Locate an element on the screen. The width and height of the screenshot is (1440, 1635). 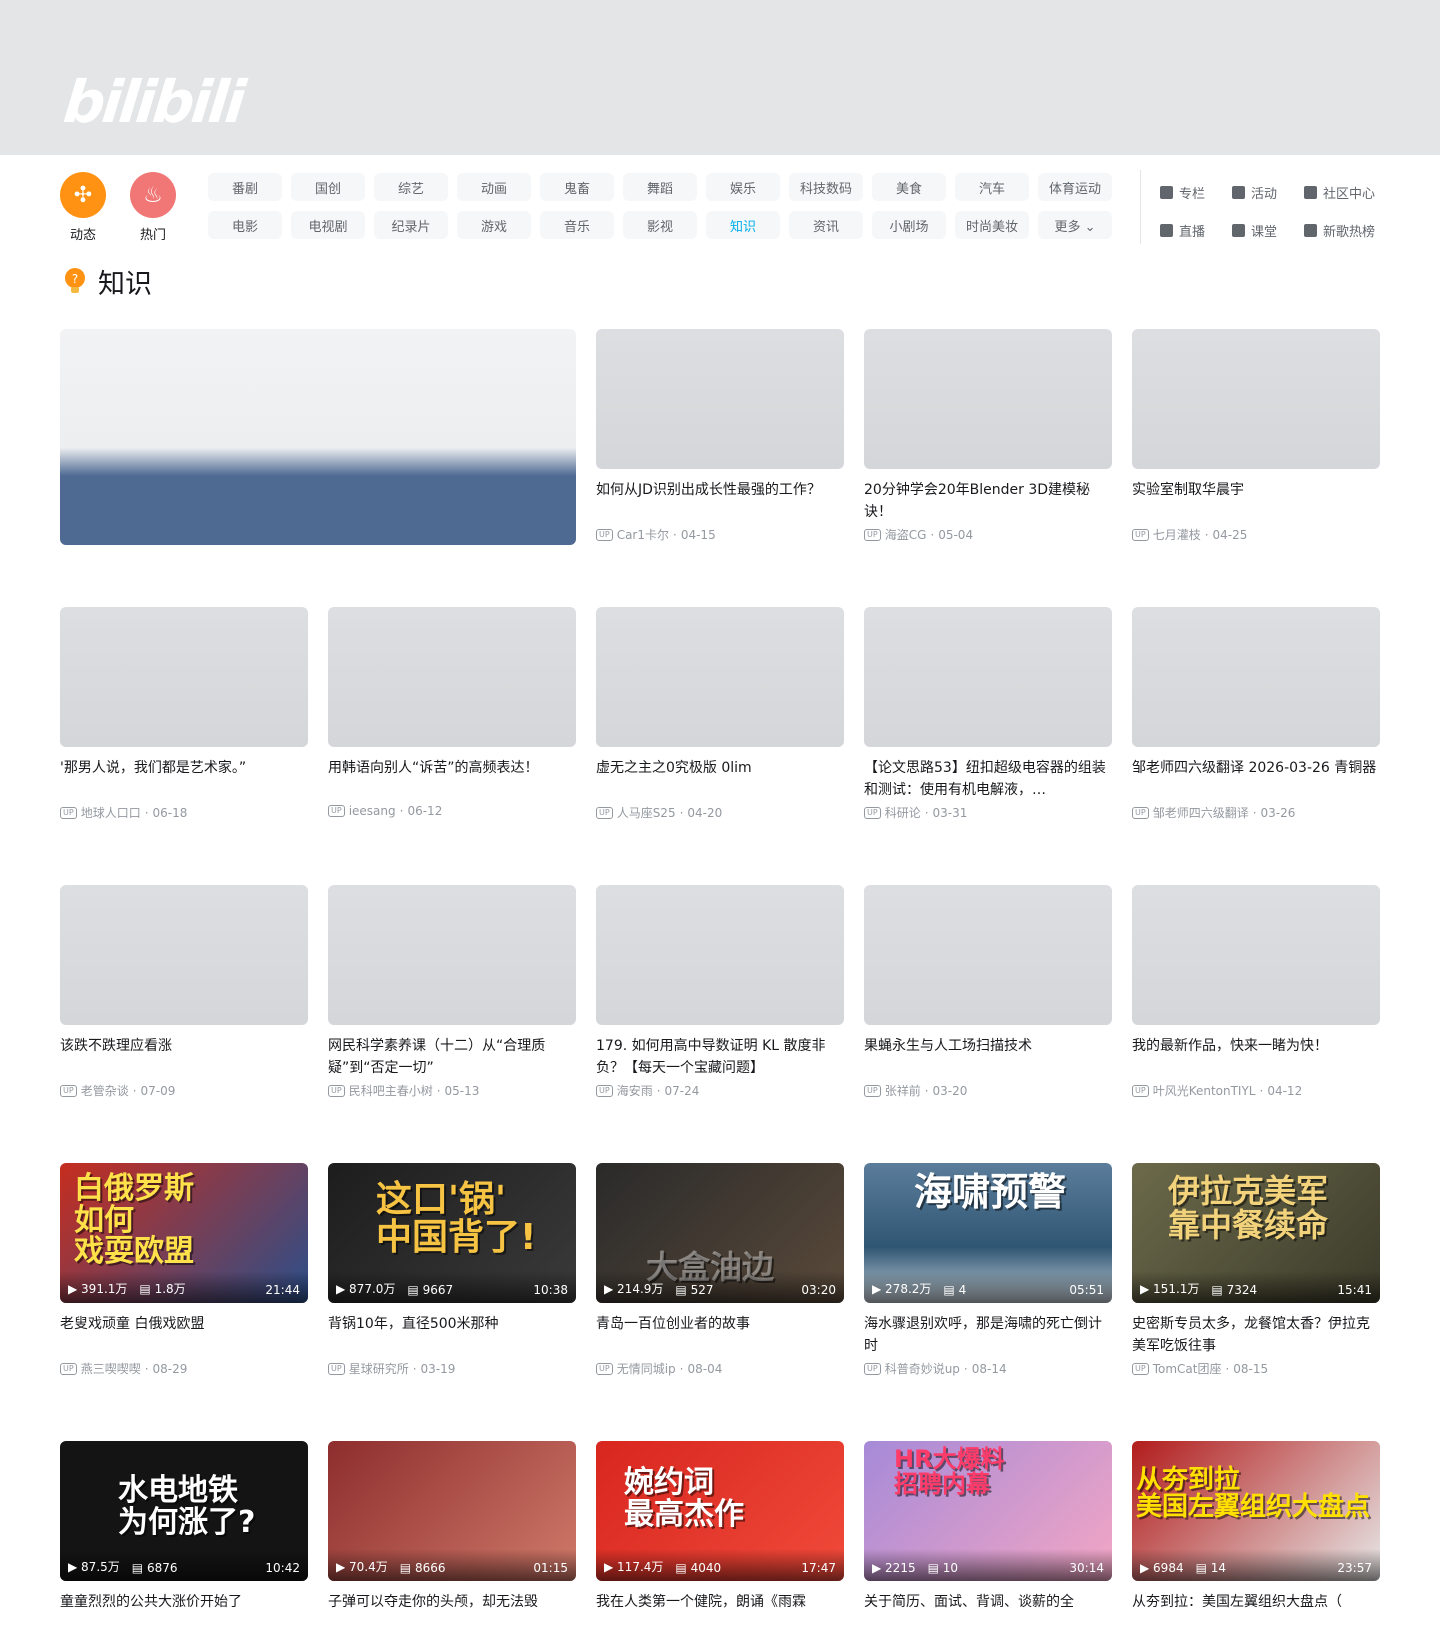
dynamic-button: ✣ 动态 is located at coordinates (83, 207).